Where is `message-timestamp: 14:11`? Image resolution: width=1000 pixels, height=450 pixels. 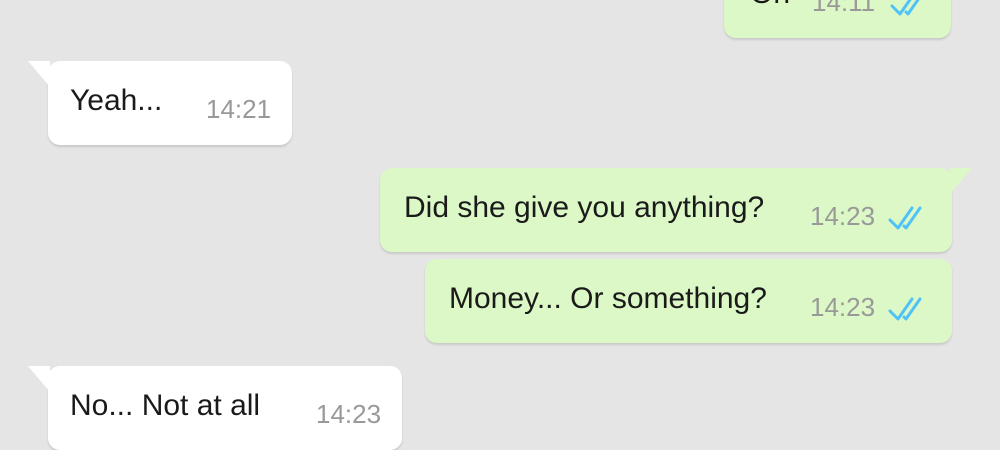
message-timestamp: 14:11 is located at coordinates (844, 8).